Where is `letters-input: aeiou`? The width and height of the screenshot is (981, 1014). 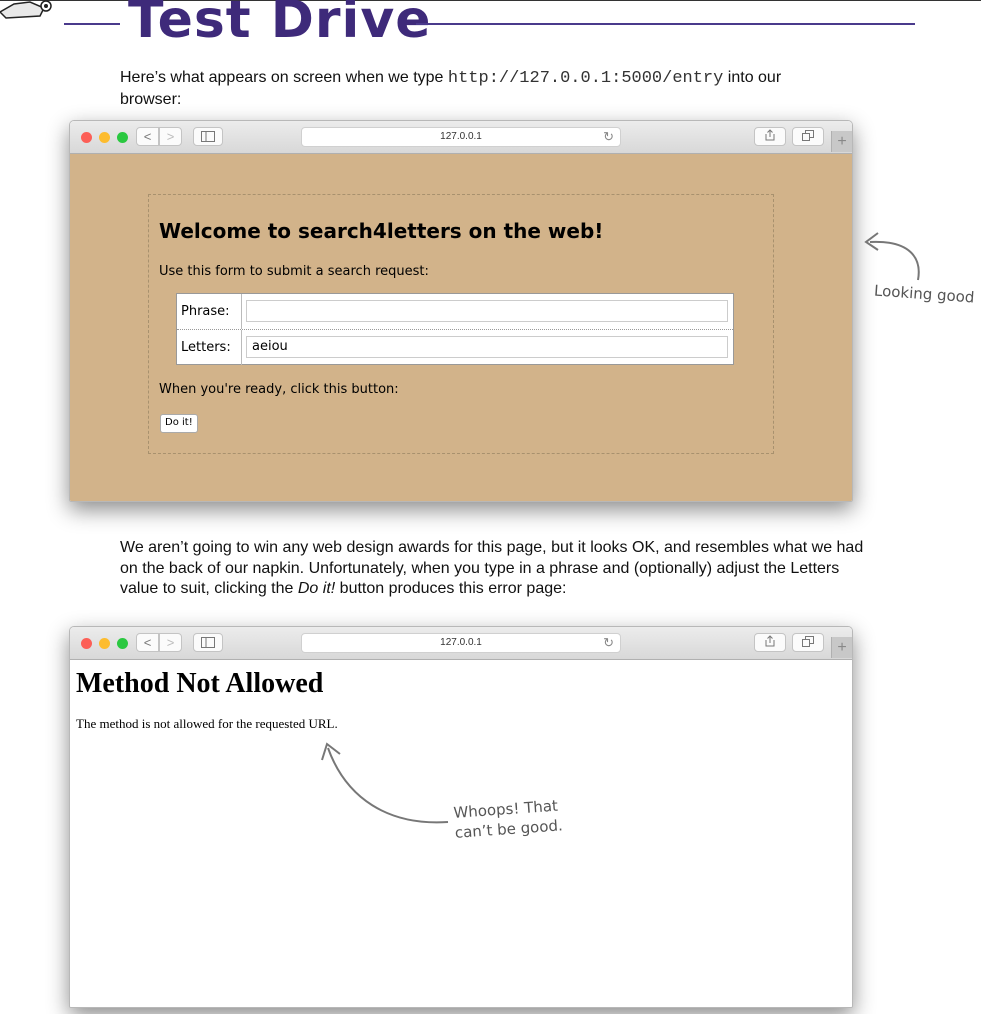
letters-input: aeiou is located at coordinates (487, 347).